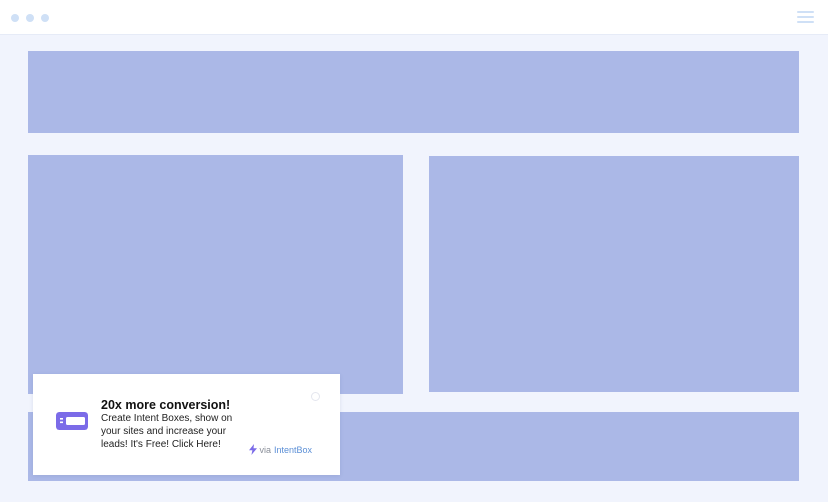 Image resolution: width=828 pixels, height=502 pixels. Describe the element at coordinates (72, 421) in the screenshot. I see `credit-card-icon` at that location.